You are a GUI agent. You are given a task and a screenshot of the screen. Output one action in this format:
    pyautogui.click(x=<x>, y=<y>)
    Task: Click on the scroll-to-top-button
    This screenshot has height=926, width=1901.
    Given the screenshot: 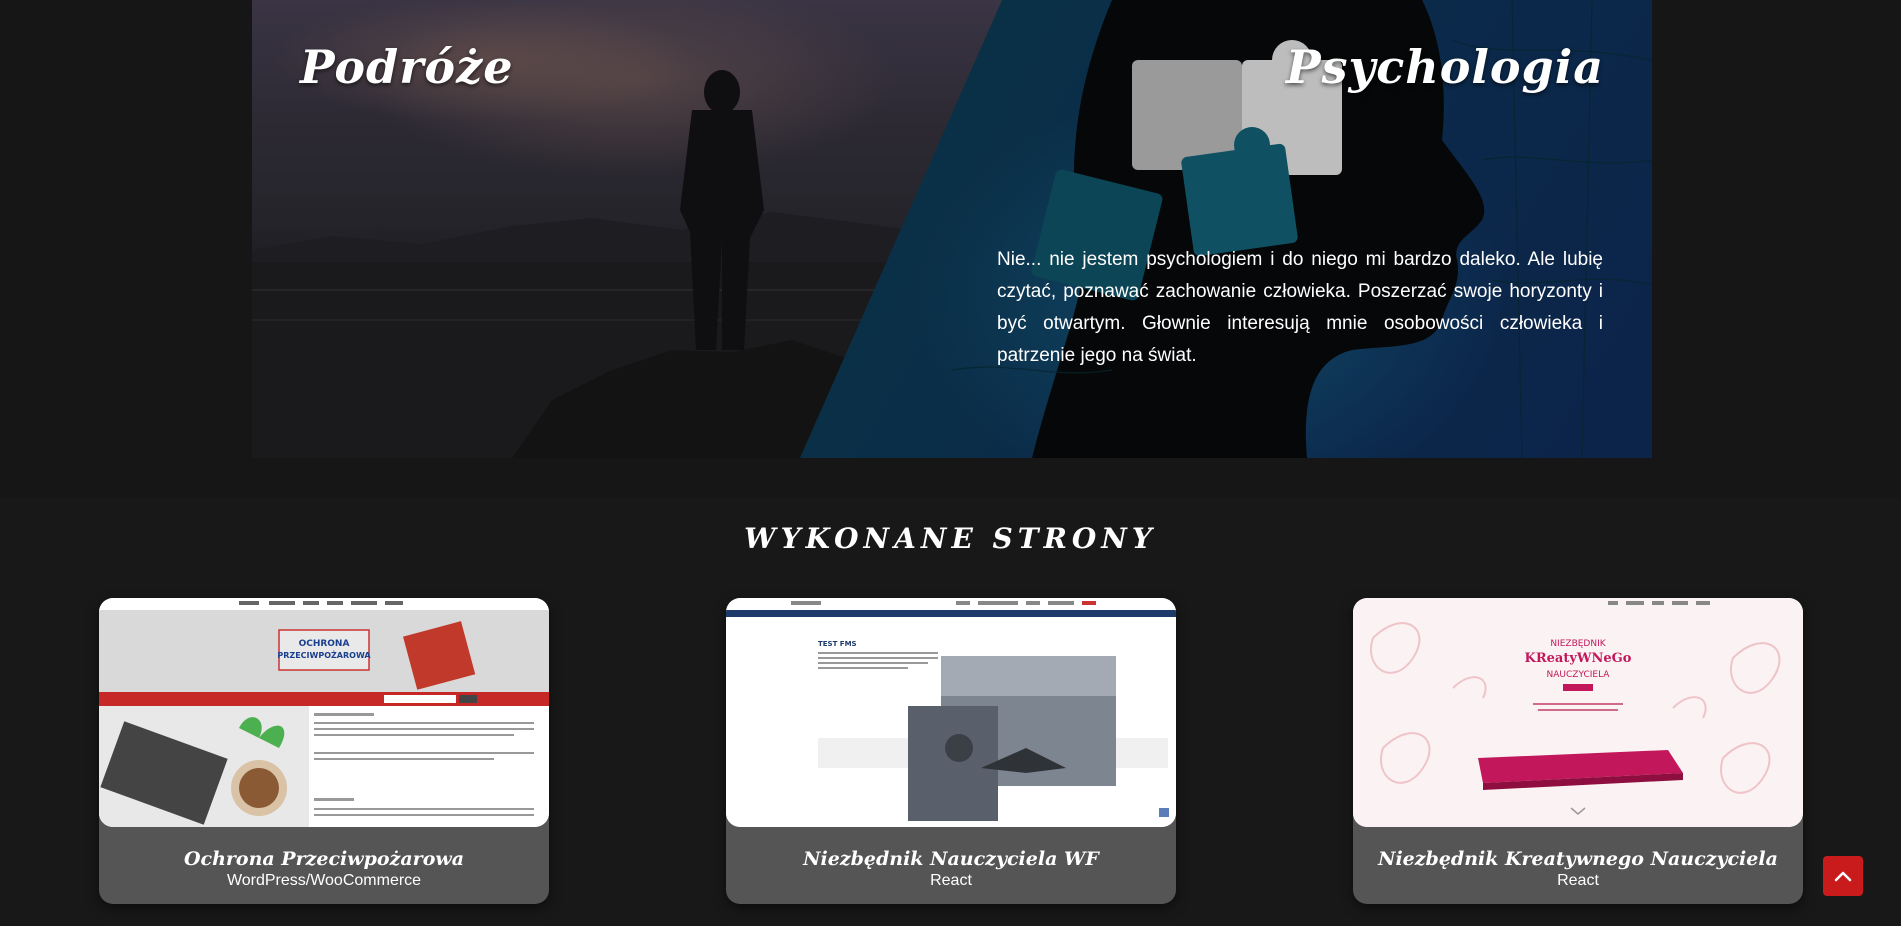 What is the action you would take?
    pyautogui.click(x=1843, y=876)
    